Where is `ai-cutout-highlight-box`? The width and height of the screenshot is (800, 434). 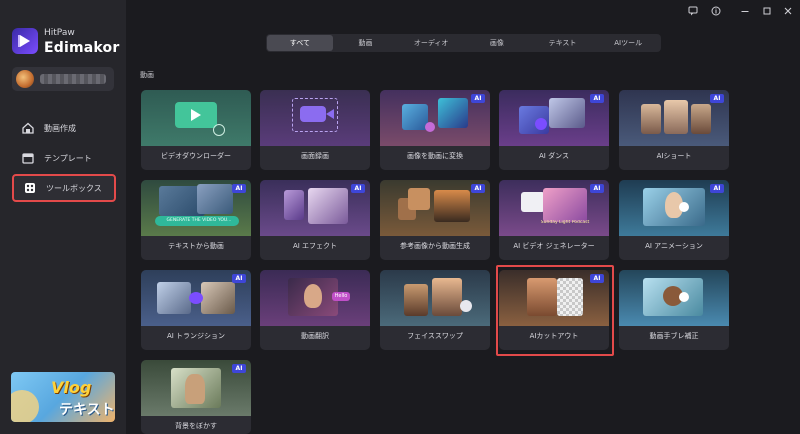
ai-cutout-highlight-box is located at coordinates (555, 310).